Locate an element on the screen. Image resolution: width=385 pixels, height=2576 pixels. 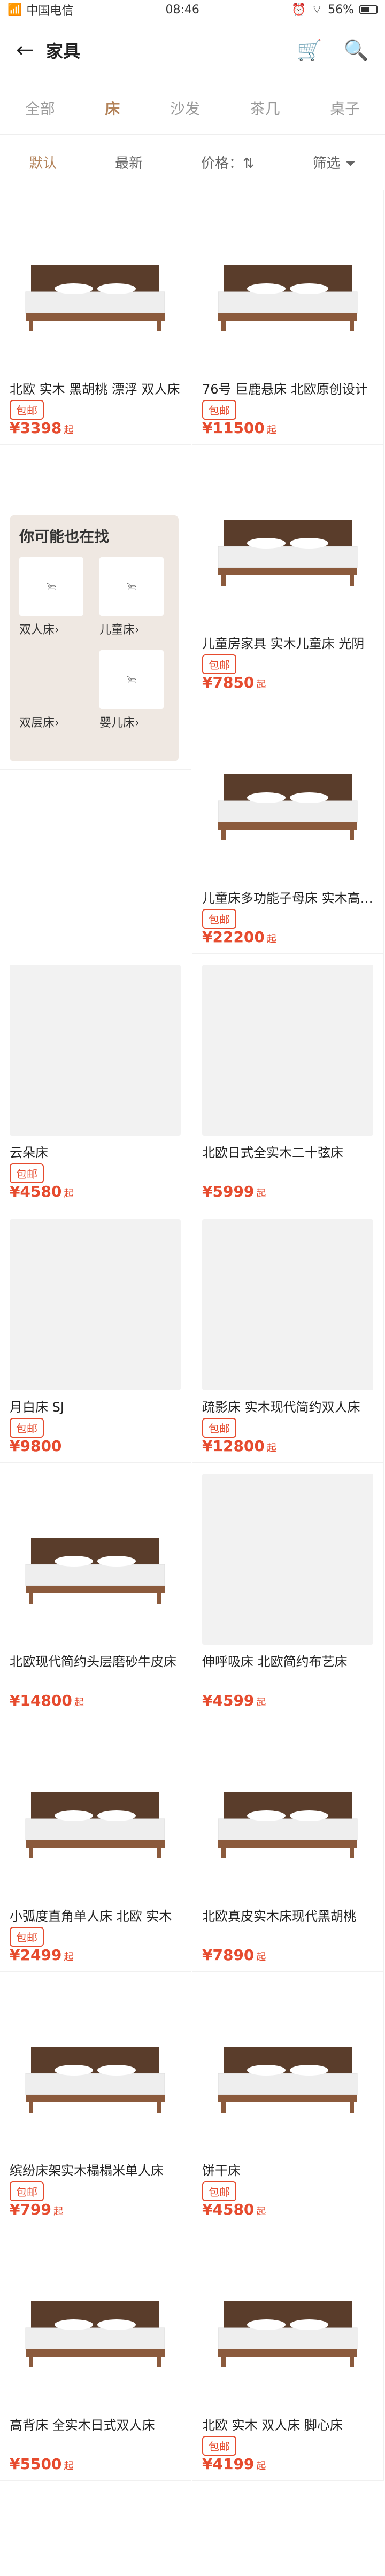
product-card: 高背床 全实木日式双人床 ¥5500 起 is located at coordinates (95, 2353).